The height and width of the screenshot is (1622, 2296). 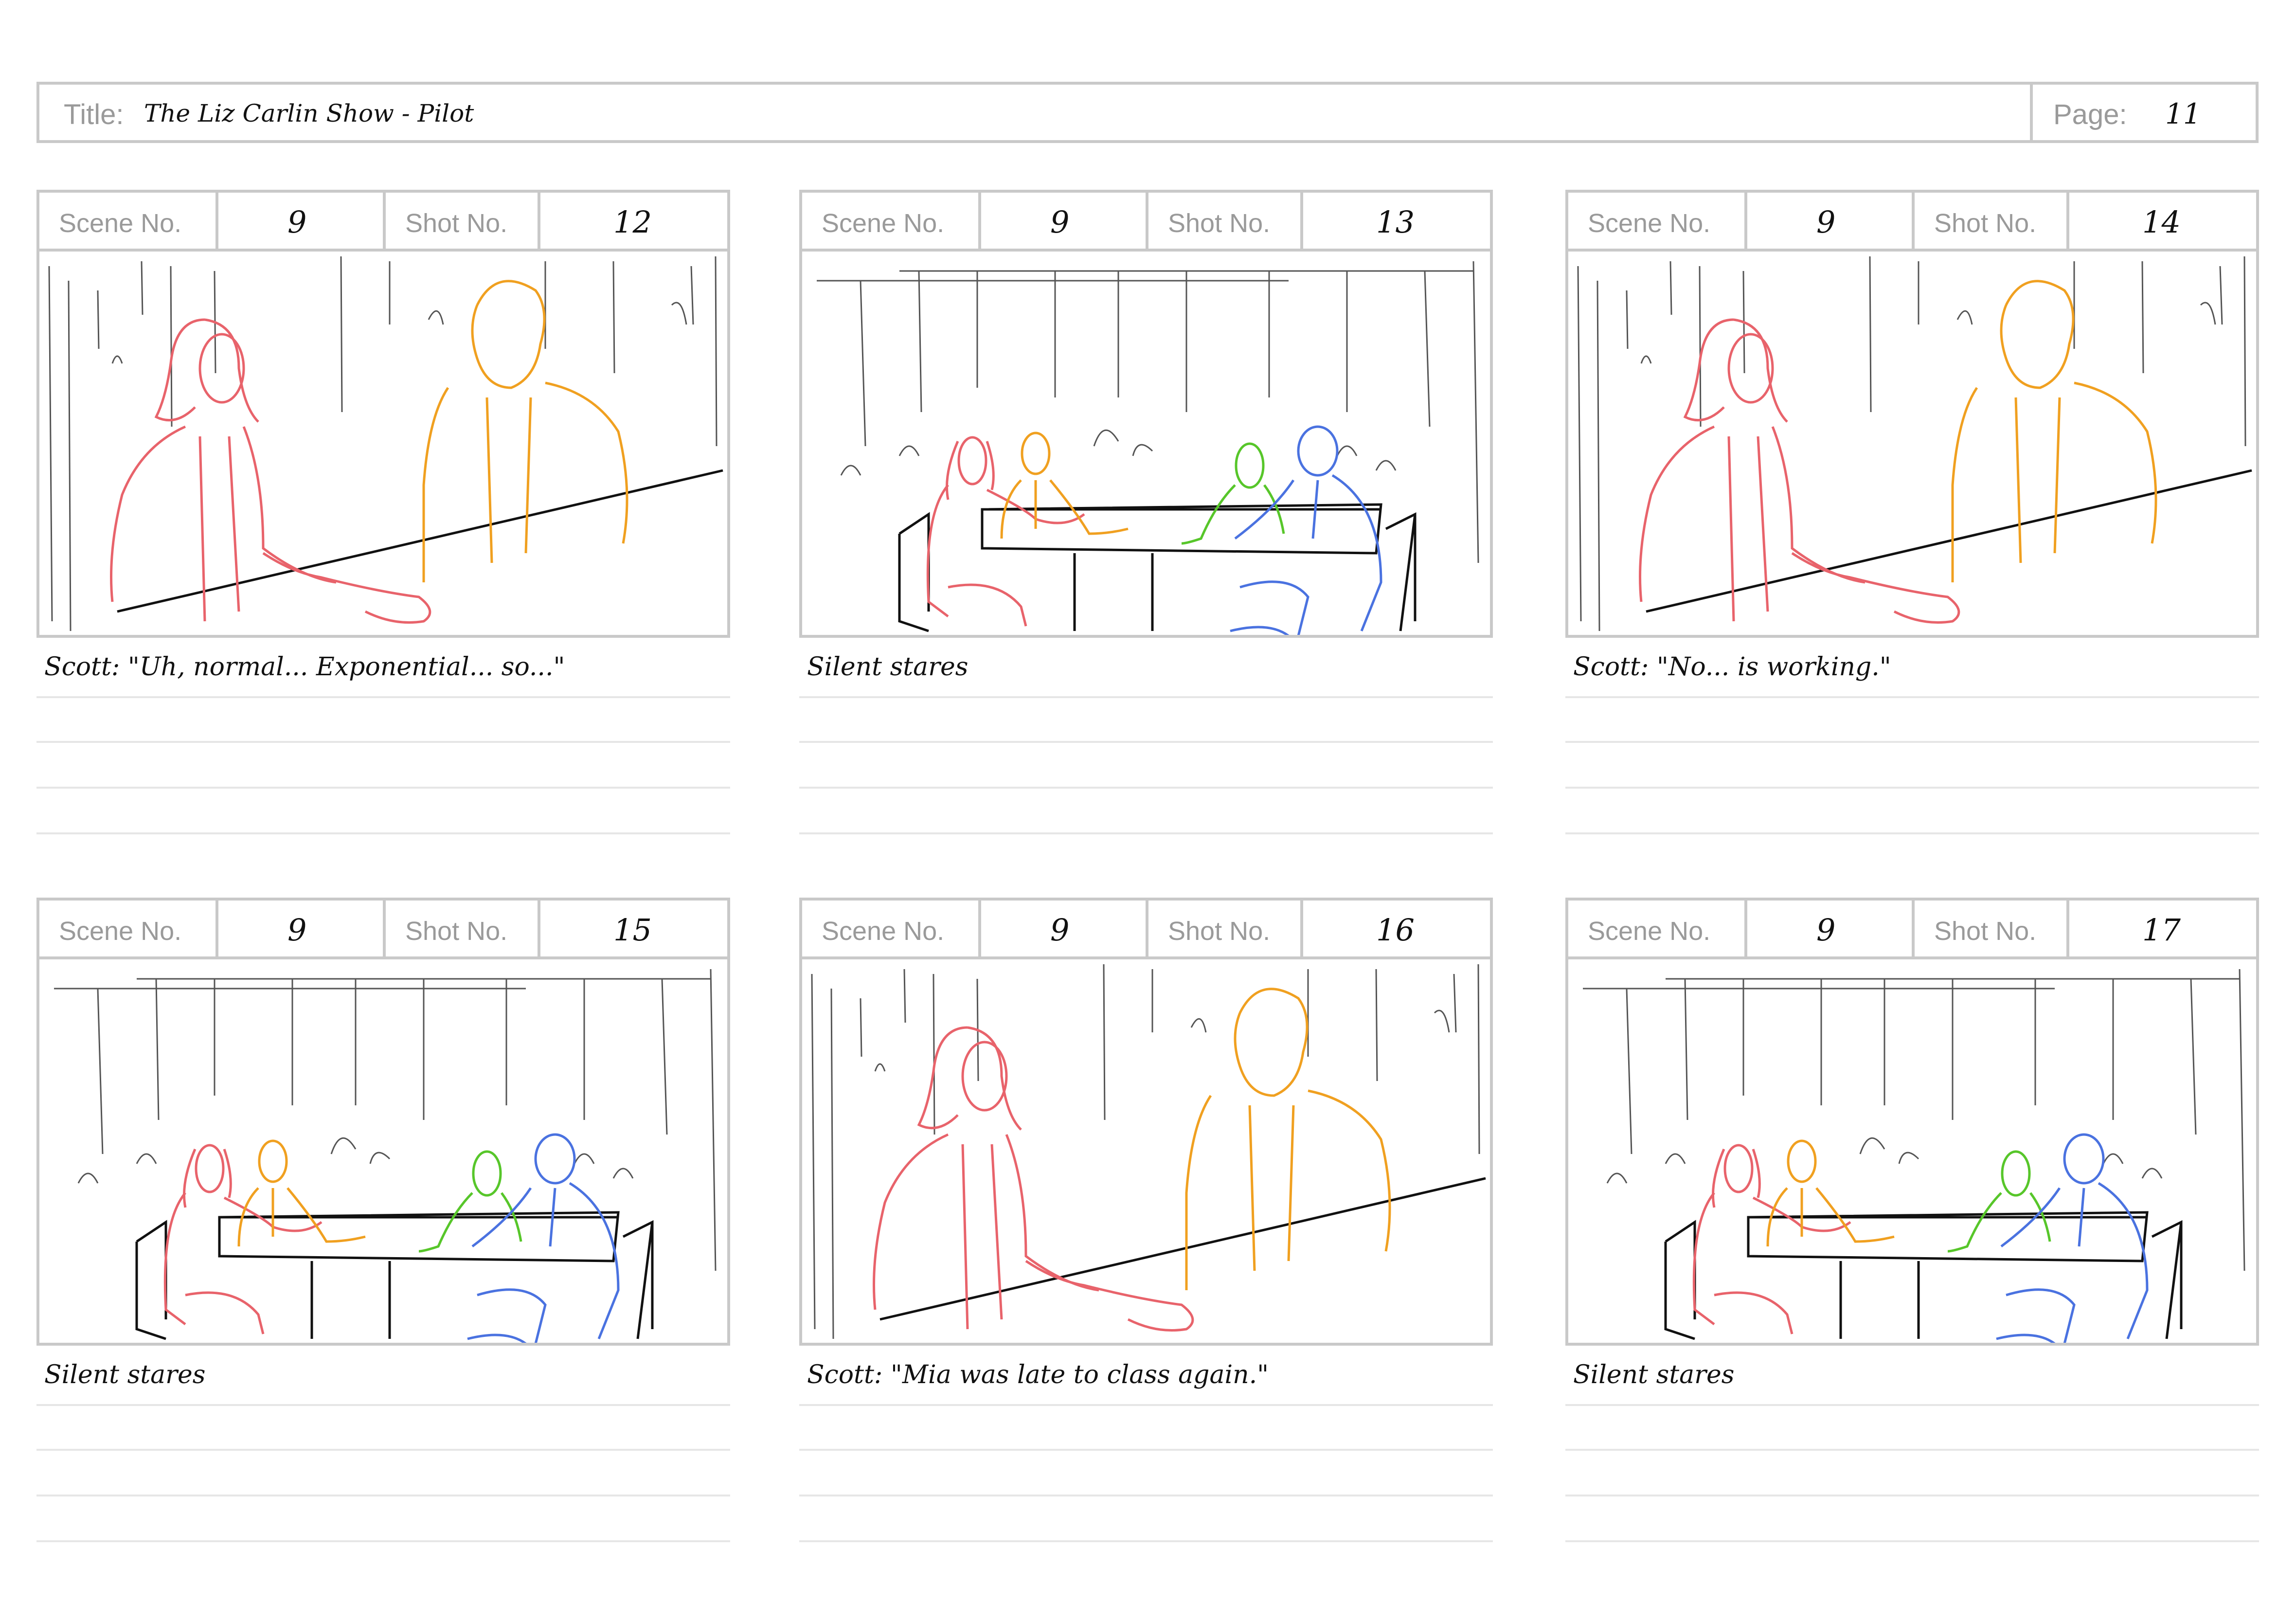 I want to click on shot-info-bar: Scene No. 9 Shot No. 17, so click(x=1912, y=928).